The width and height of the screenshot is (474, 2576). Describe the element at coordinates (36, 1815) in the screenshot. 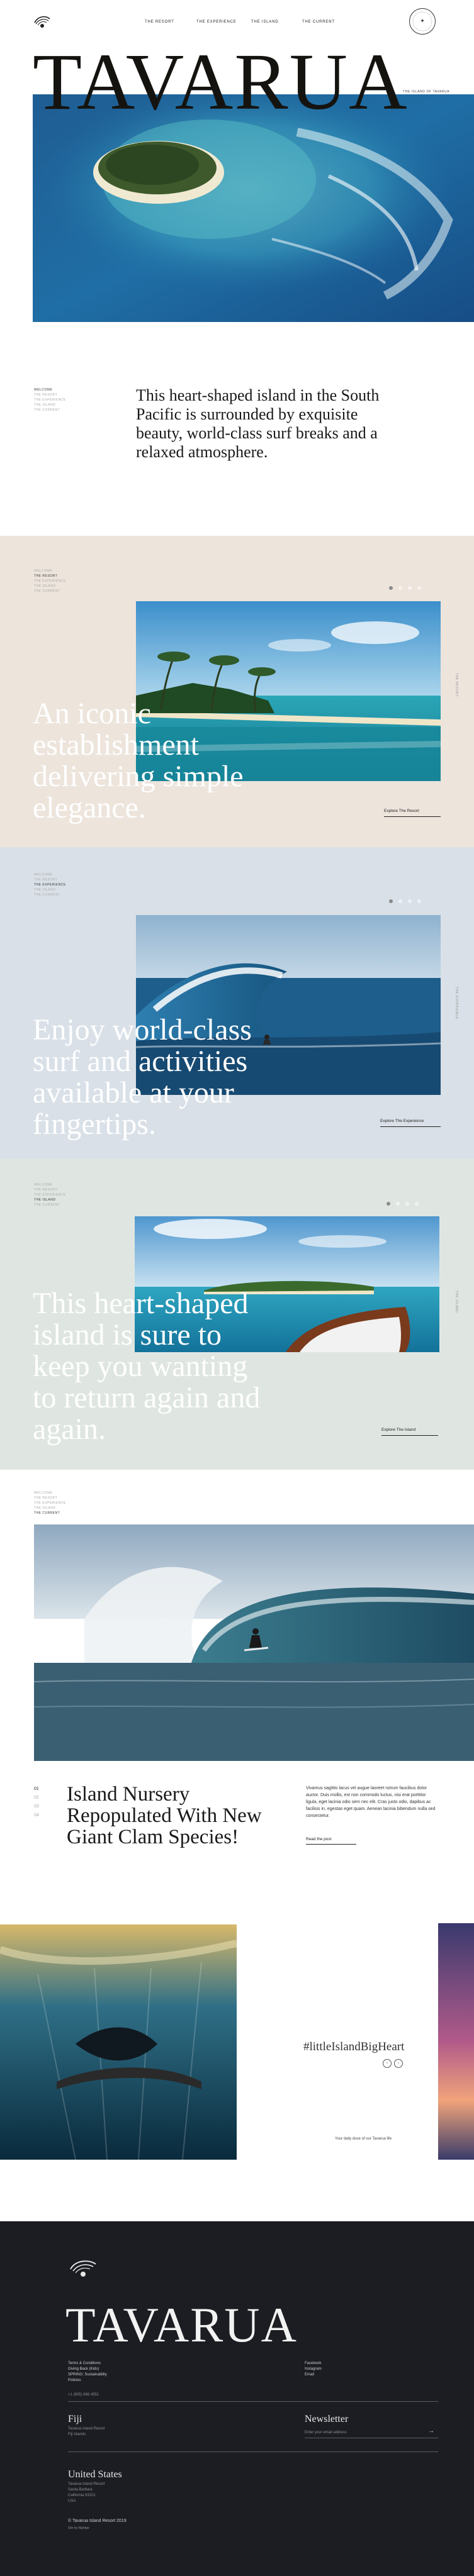

I see `pager-item: 04` at that location.